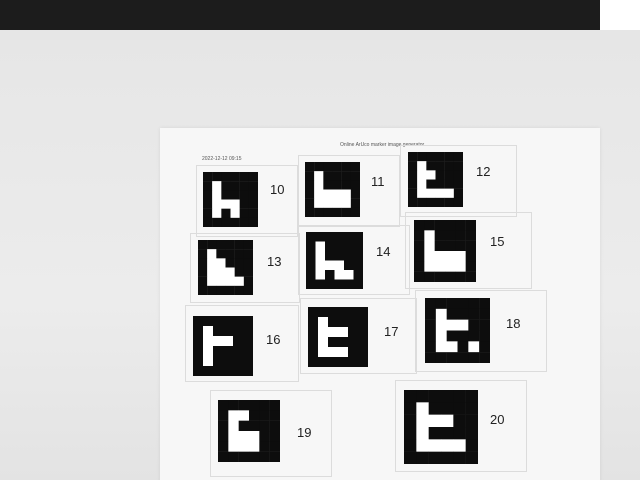 Image resolution: width=640 pixels, height=480 pixels. What do you see at coordinates (222, 159) in the screenshot?
I see `sheet-date: 2022-12-12 09:15` at bounding box center [222, 159].